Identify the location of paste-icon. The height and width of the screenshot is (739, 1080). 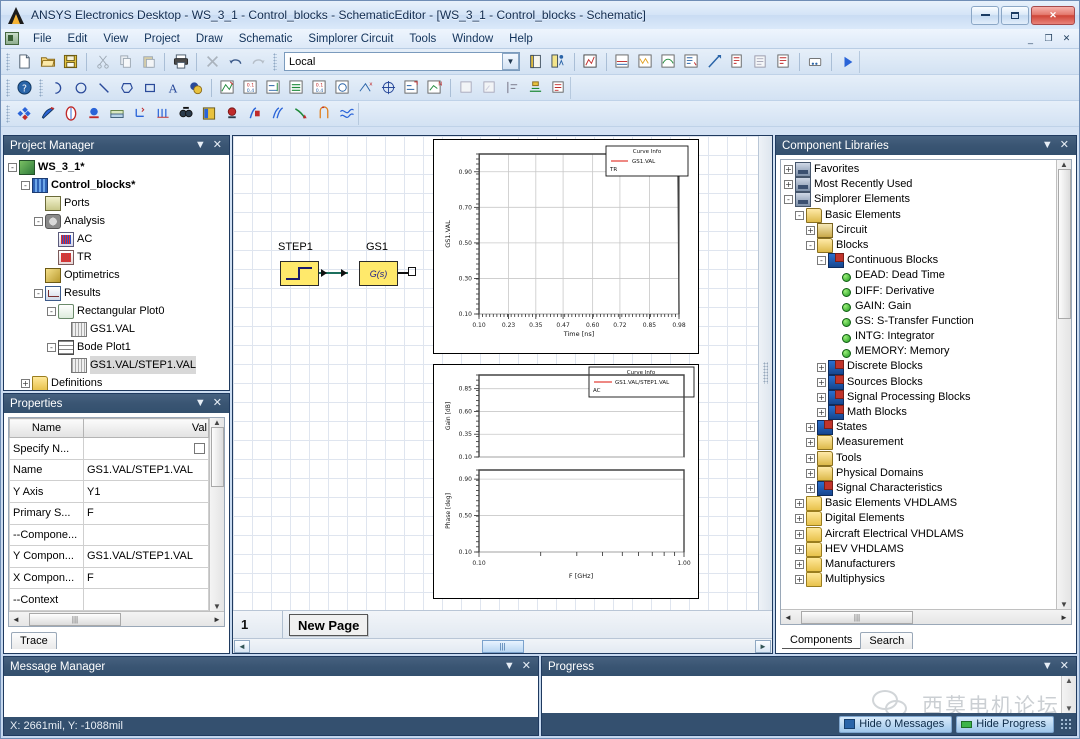
(148, 62).